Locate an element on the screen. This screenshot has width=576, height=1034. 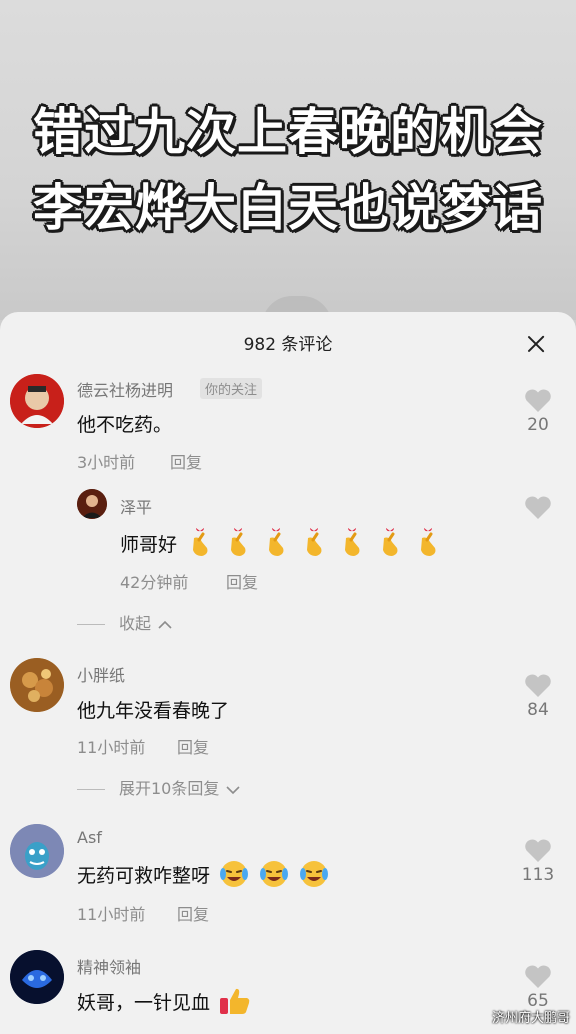
comment-text-body: 无药可救咋整呀 is located at coordinates (144, 876).